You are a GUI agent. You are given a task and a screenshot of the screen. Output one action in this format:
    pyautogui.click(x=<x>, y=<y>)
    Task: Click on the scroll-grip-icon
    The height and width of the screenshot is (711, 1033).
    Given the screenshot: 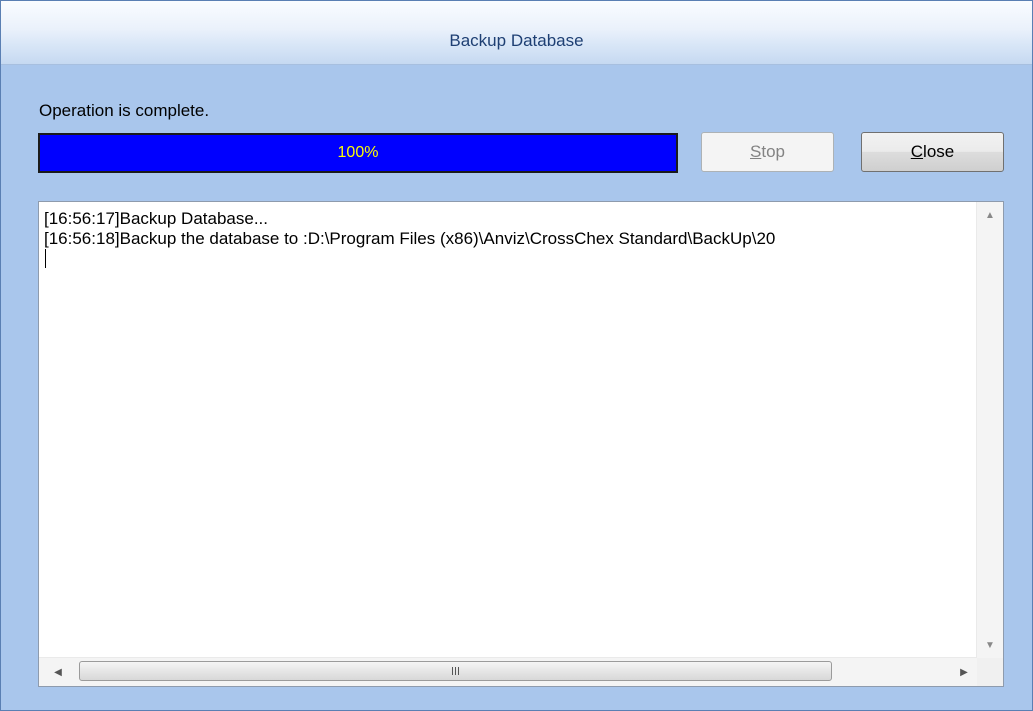 What is the action you would take?
    pyautogui.click(x=455, y=671)
    